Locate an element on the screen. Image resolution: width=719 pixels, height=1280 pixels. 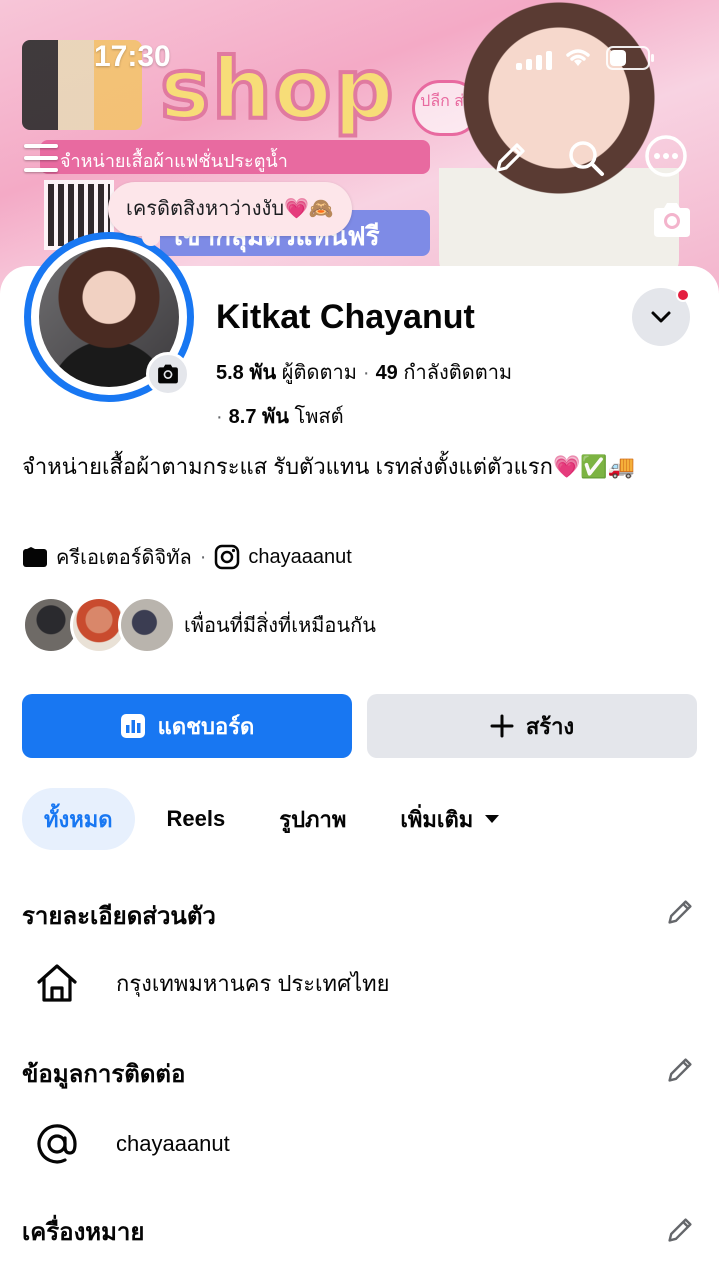
section-personal-title: รายละเอียดส่วนตัว is located at coordinates (119, 916).